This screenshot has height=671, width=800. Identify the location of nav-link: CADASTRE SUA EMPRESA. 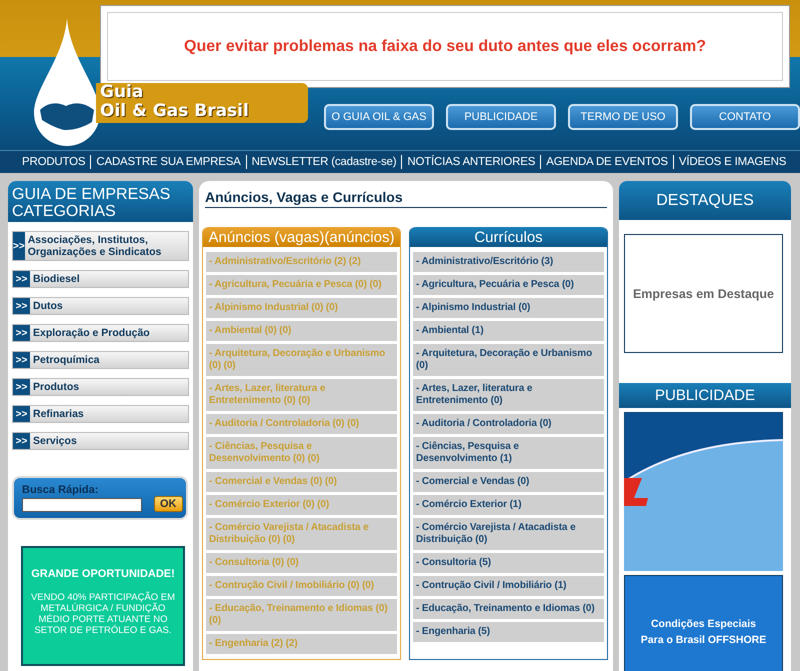
(168, 162).